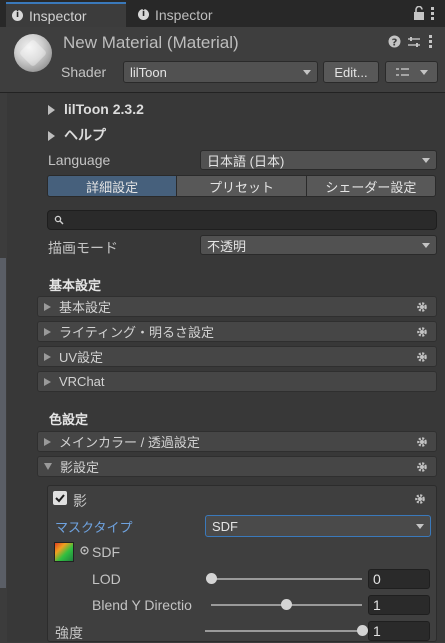  What do you see at coordinates (84, 550) in the screenshot?
I see `object-picker-icon` at bounding box center [84, 550].